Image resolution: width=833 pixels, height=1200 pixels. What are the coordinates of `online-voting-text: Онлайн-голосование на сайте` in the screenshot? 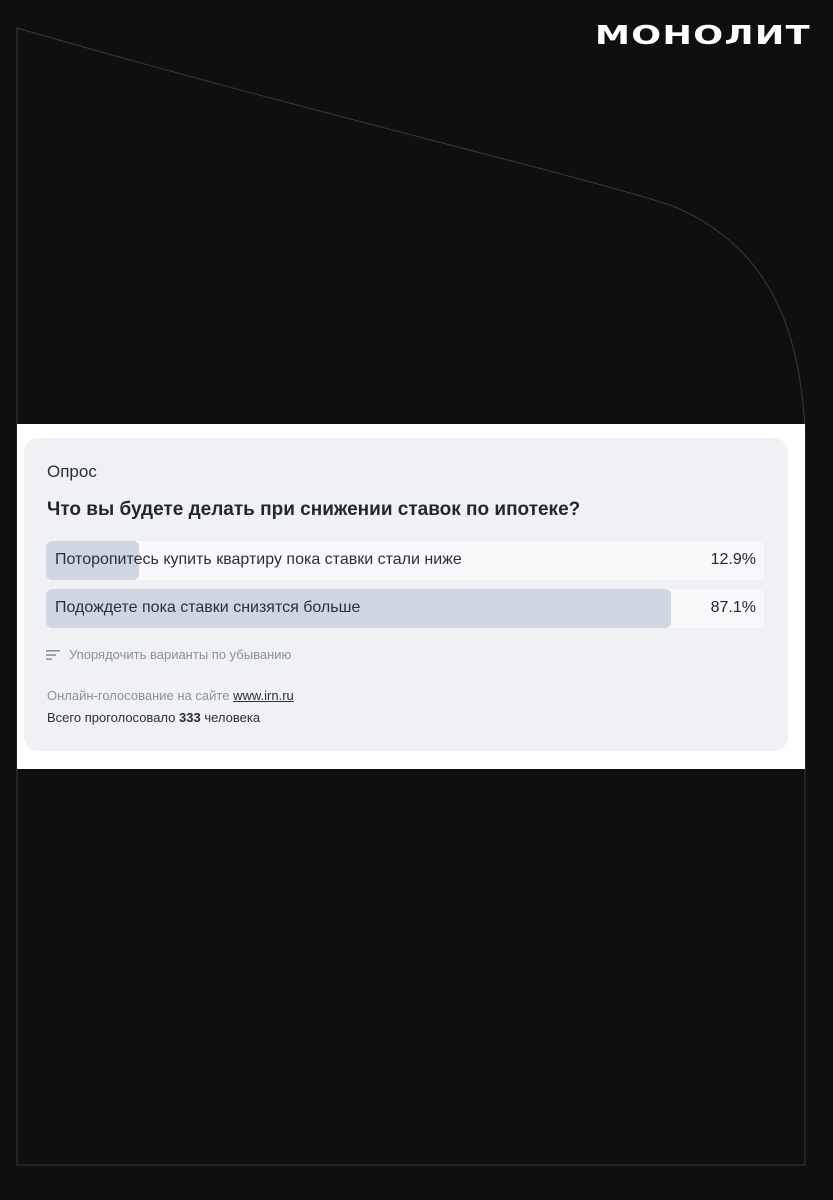 It's located at (138, 695).